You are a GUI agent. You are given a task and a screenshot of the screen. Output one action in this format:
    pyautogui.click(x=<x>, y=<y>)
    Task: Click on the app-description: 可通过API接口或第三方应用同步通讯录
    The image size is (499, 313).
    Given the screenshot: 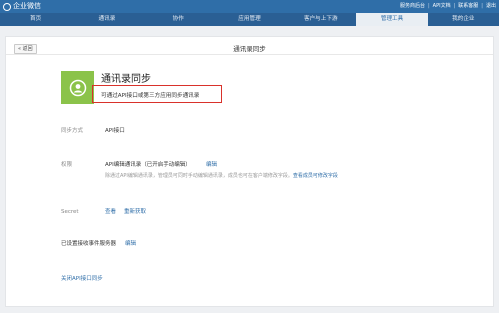 What is the action you would take?
    pyautogui.click(x=150, y=96)
    